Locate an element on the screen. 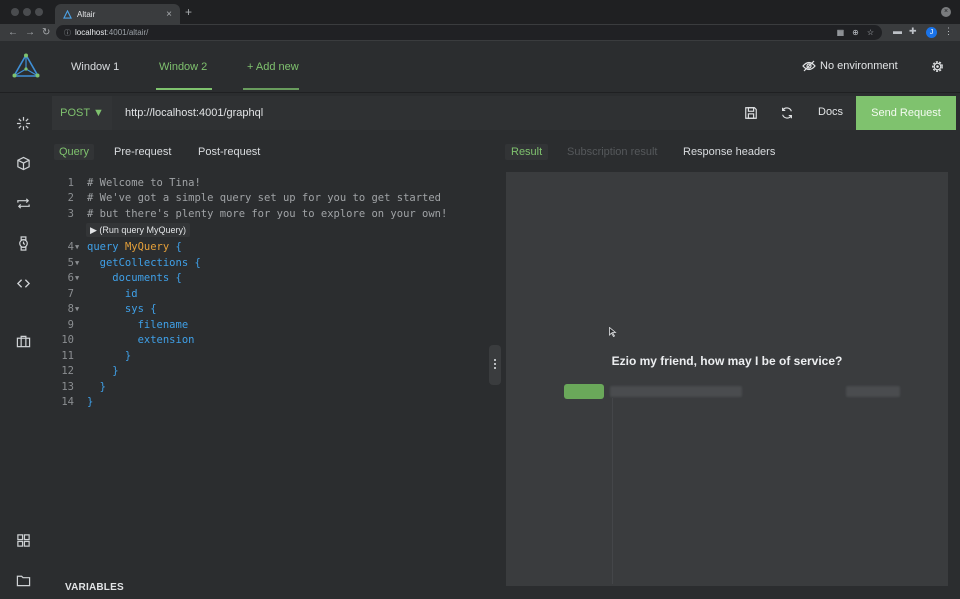  result-greeting: Ezio my friend, how may I be of service? is located at coordinates (727, 361).